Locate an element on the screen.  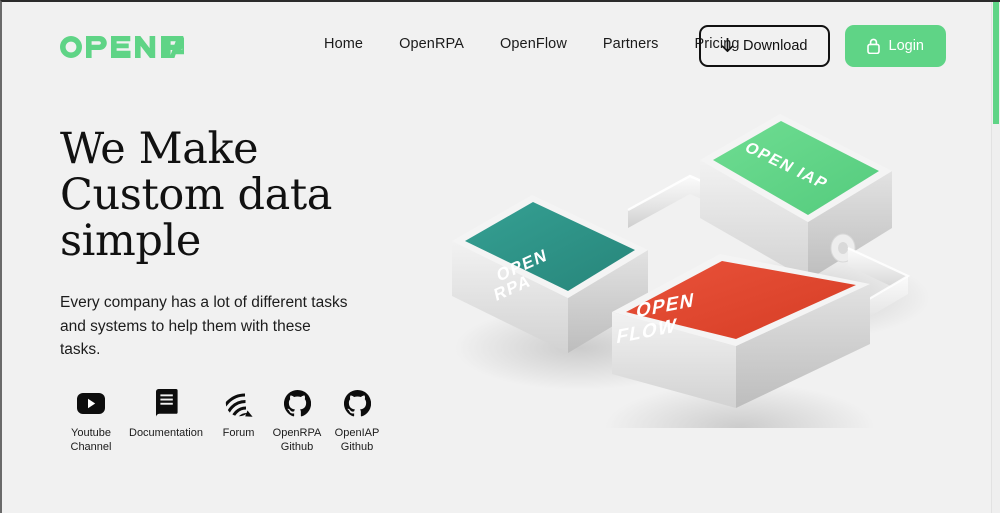
lock-icon is located at coordinates (873, 46).